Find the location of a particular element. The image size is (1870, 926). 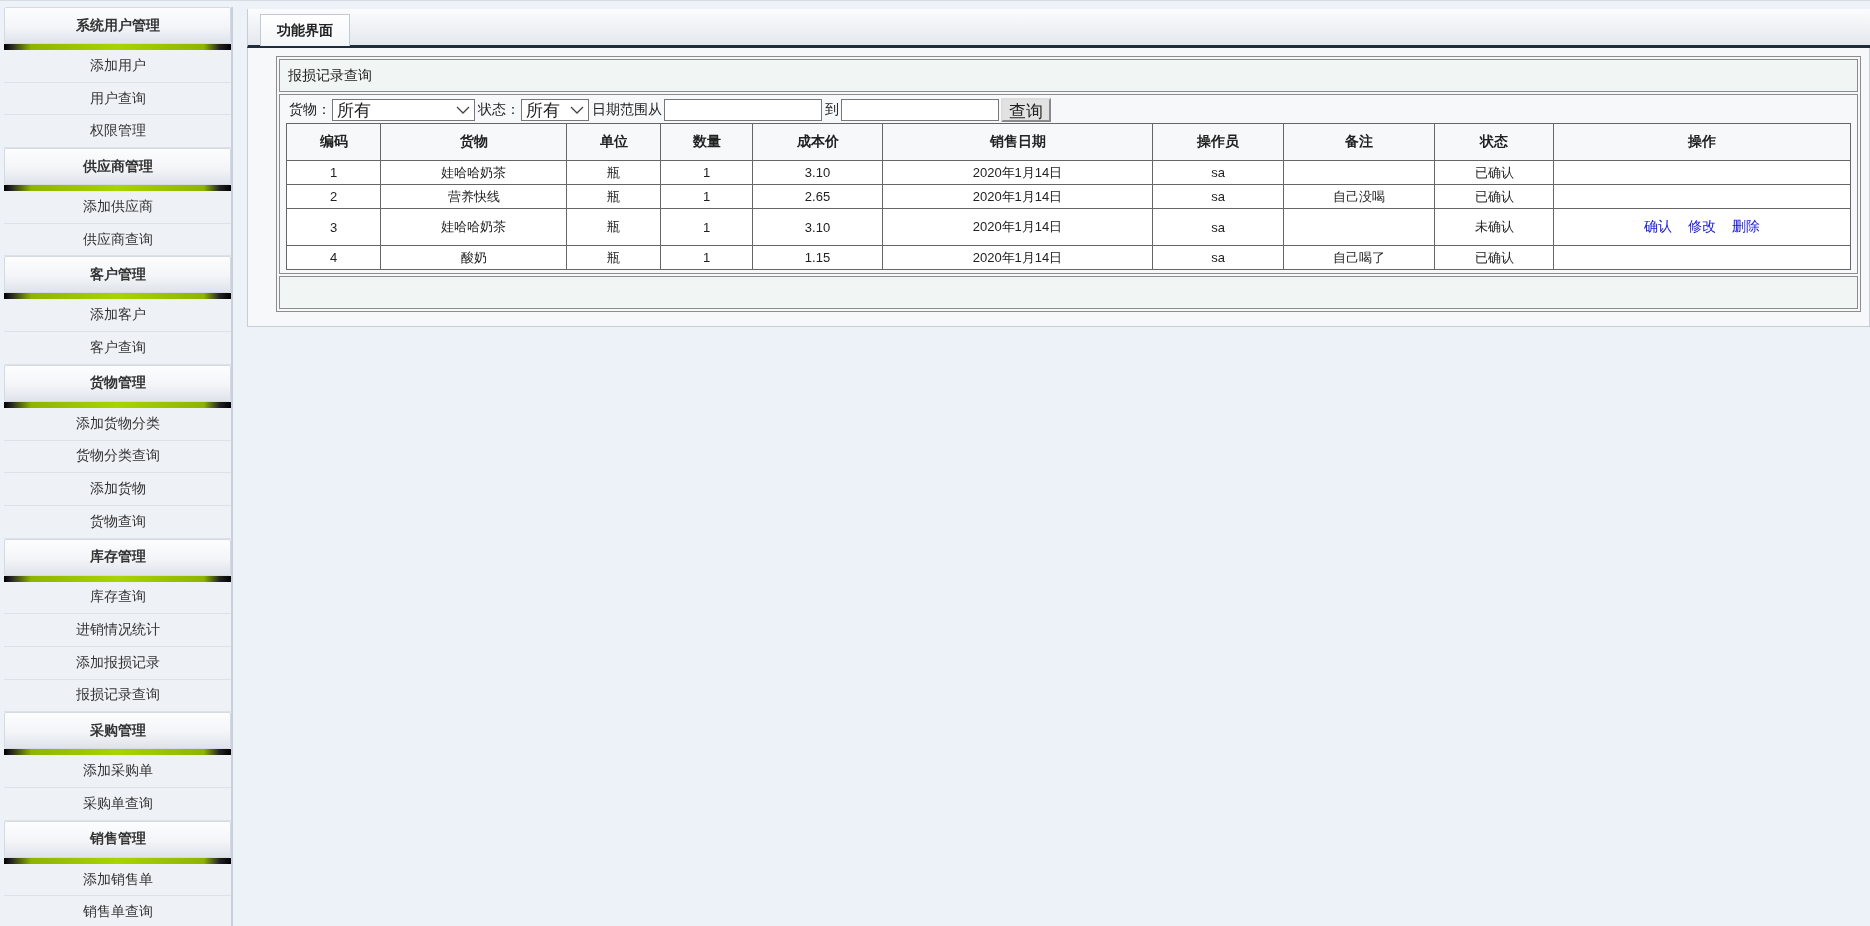

filter-label: 到 is located at coordinates (832, 110).